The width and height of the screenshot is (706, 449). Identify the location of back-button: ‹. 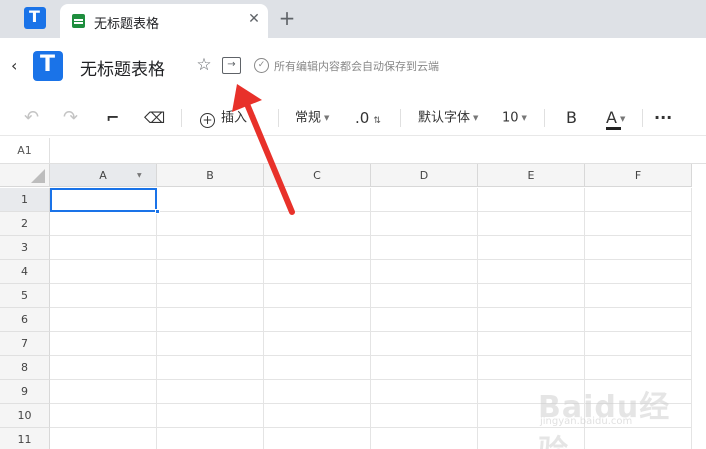
(19, 66).